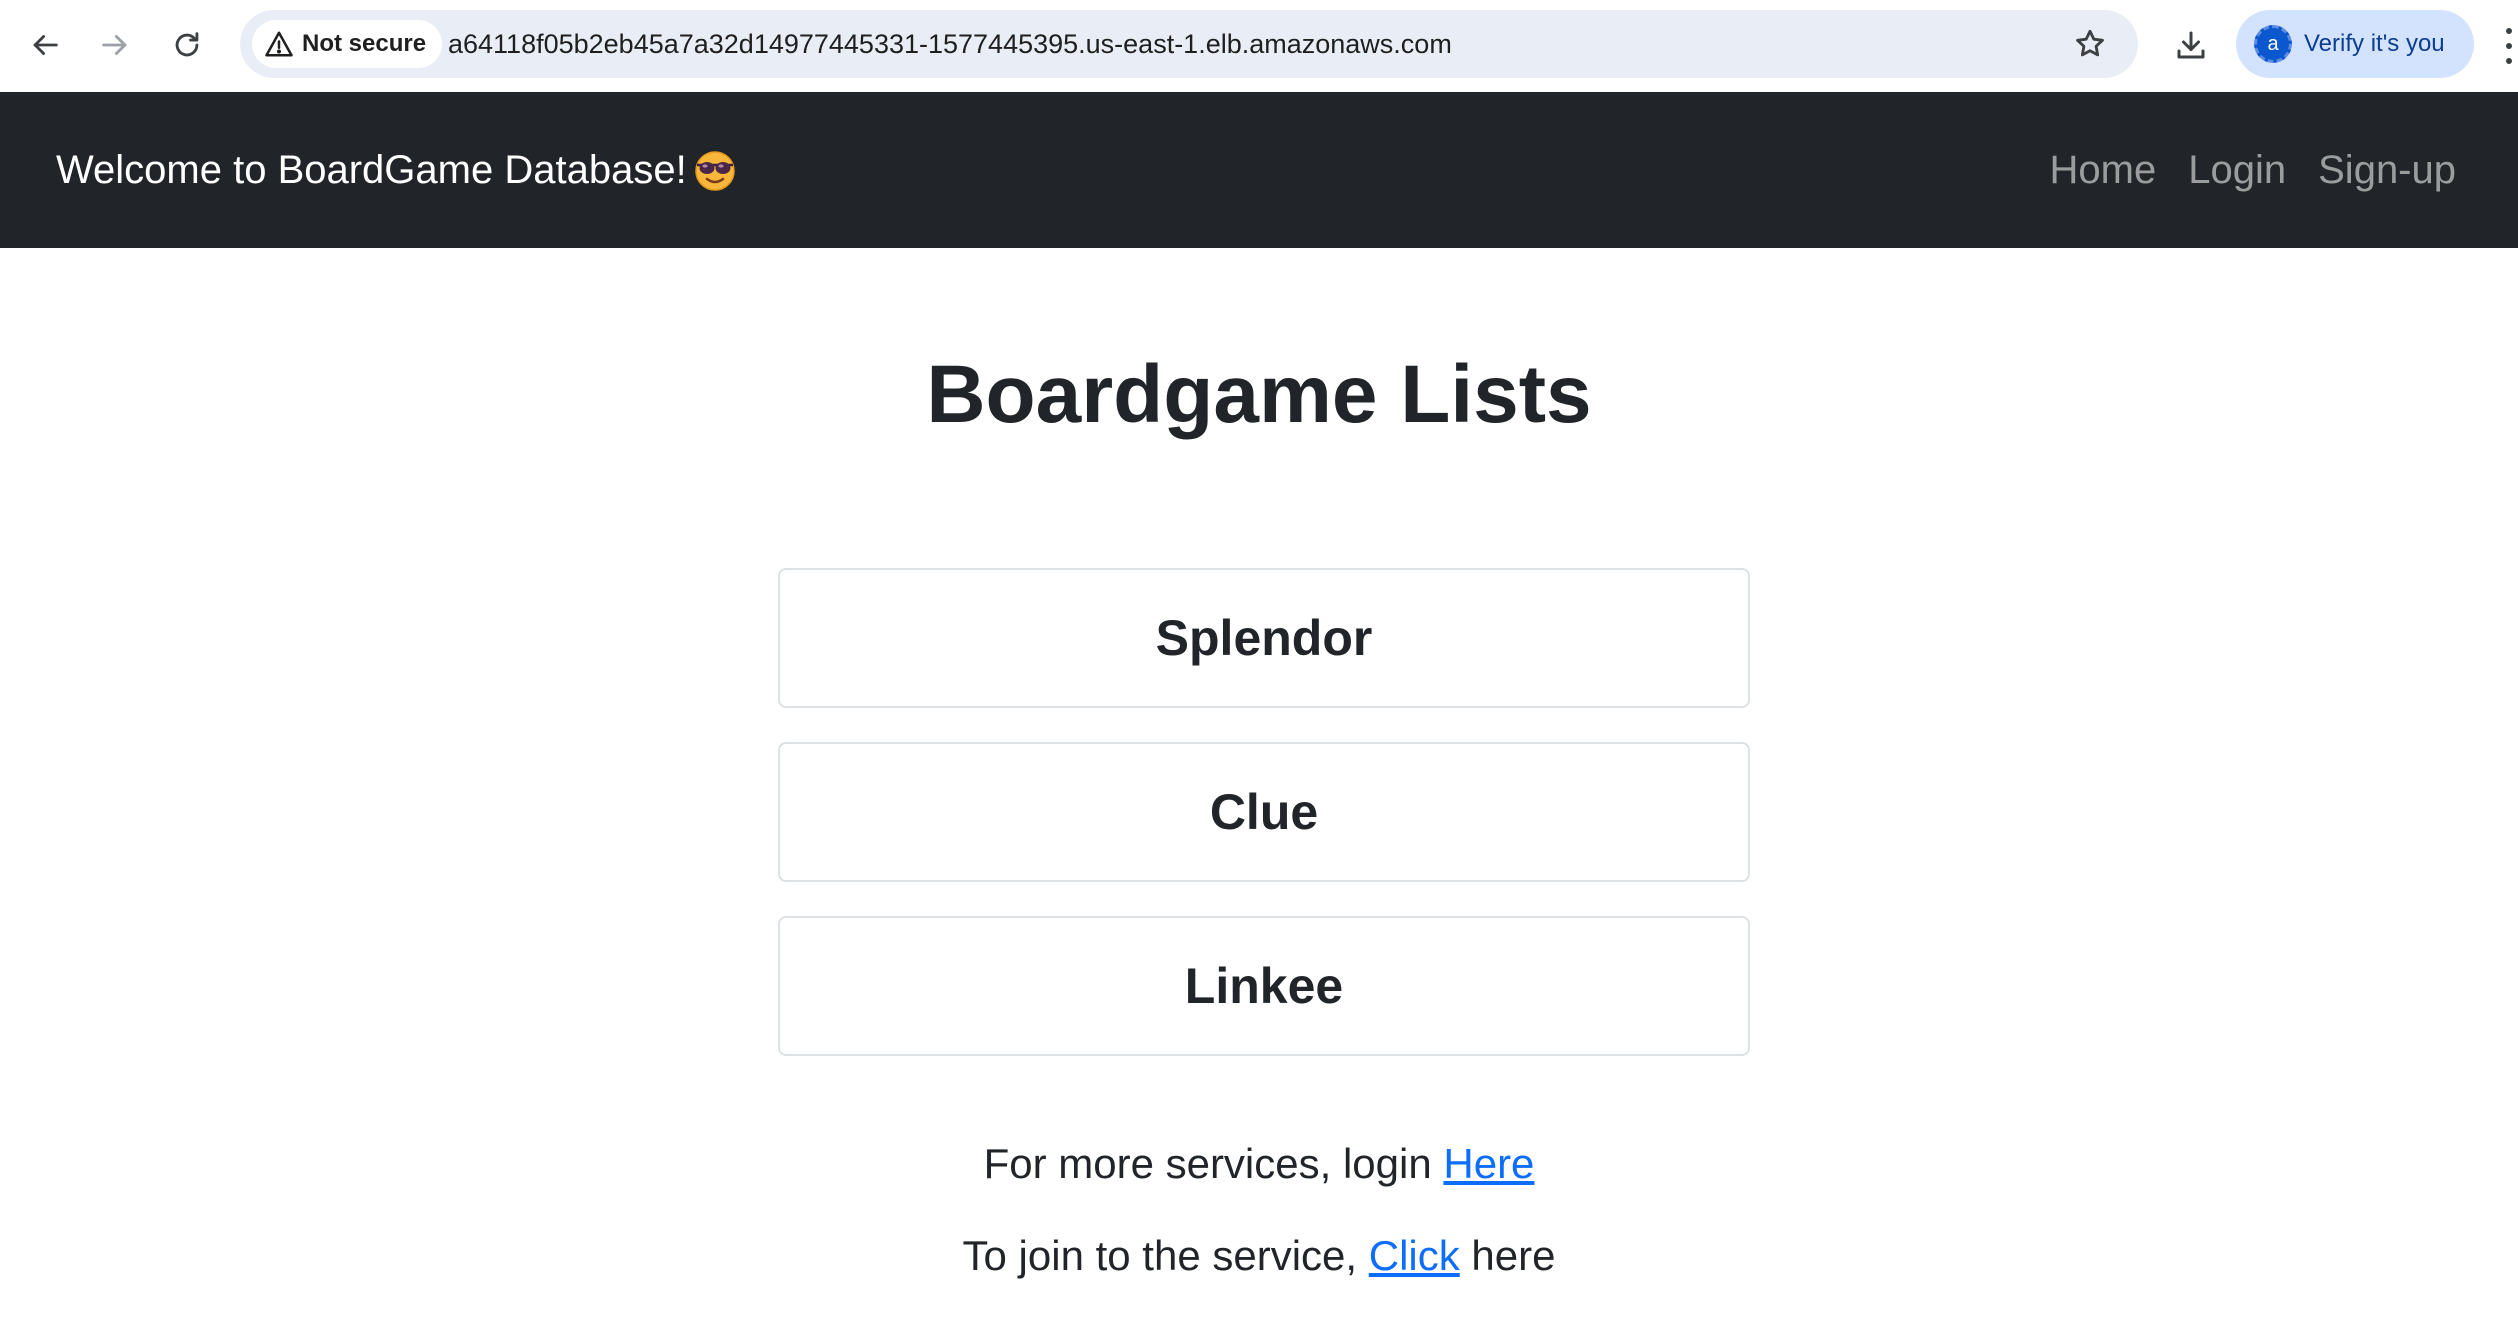 The image size is (2518, 1340). What do you see at coordinates (1259, 394) in the screenshot?
I see `page-title: Boardgame Lists` at bounding box center [1259, 394].